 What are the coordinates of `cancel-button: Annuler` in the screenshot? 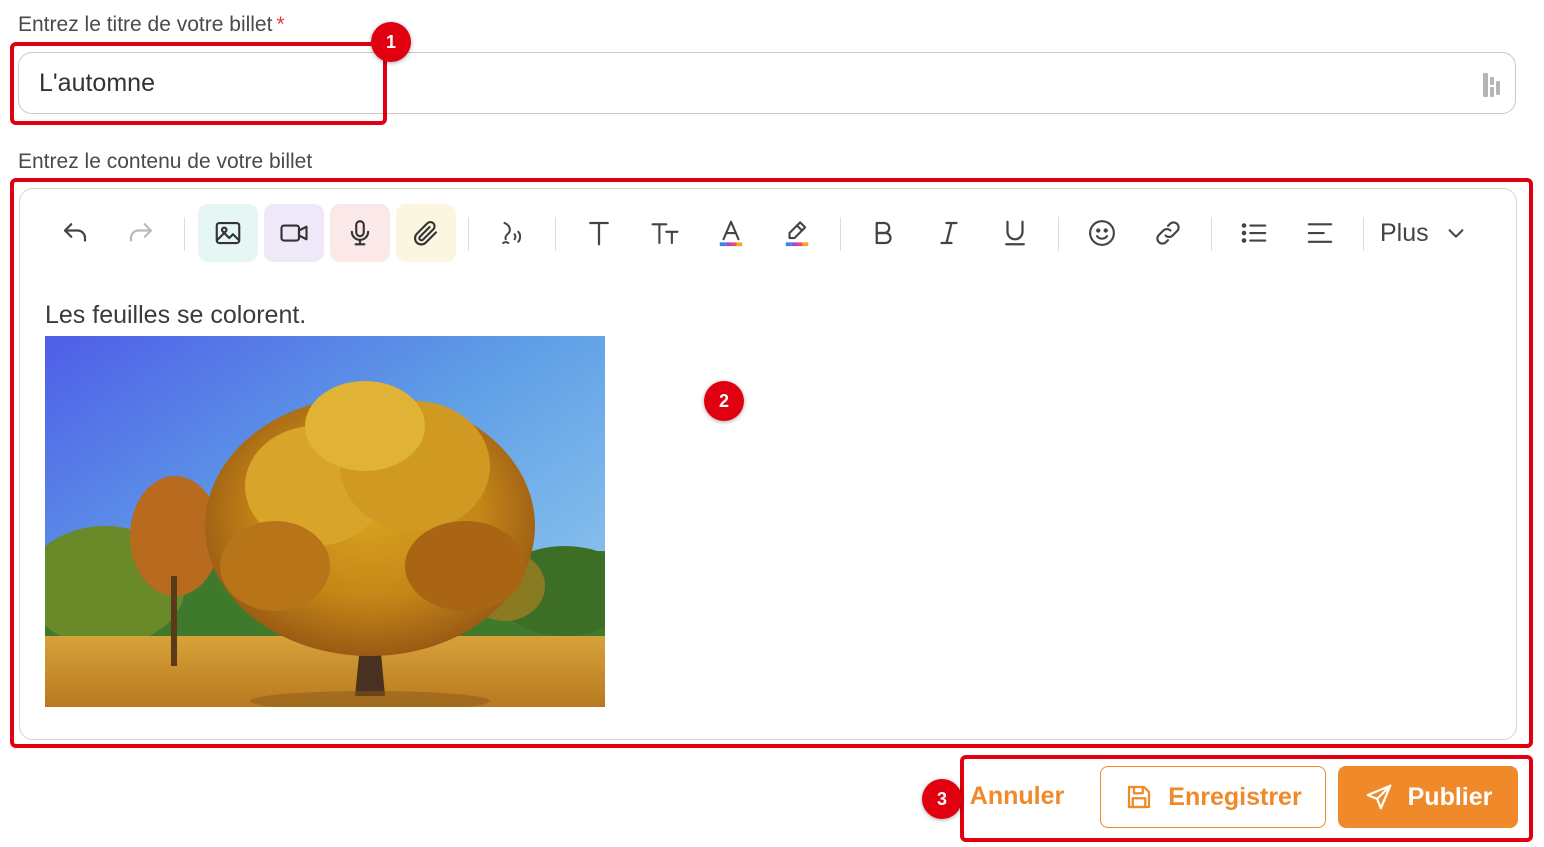 It's located at (1017, 796).